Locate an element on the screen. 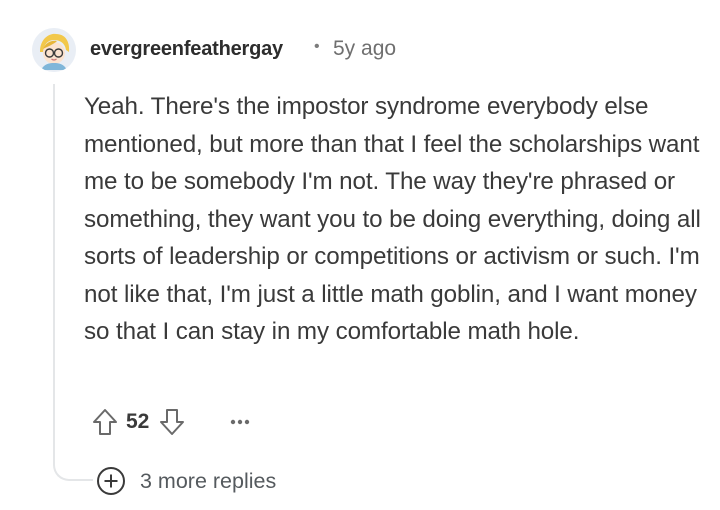 This screenshot has width=720, height=510. username-link: evergreenfeathergay is located at coordinates (186, 49).